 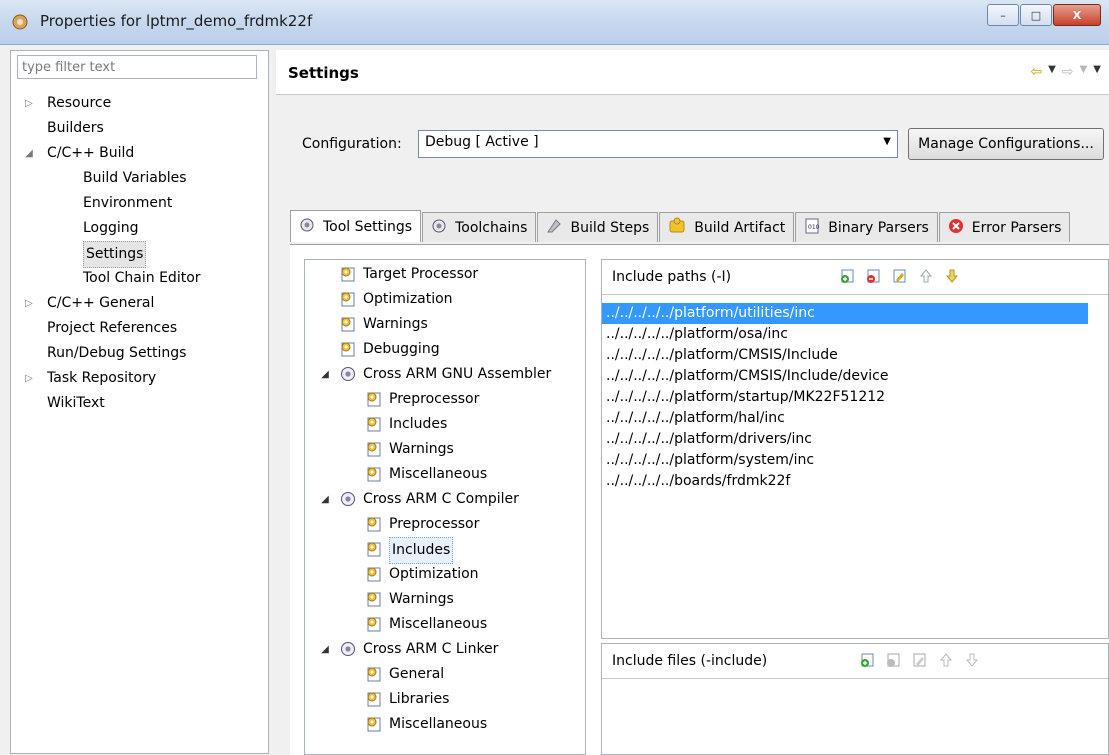 What do you see at coordinates (855, 418) in the screenshot?
I see `list-item: ../../../../../platform/hal/inc` at bounding box center [855, 418].